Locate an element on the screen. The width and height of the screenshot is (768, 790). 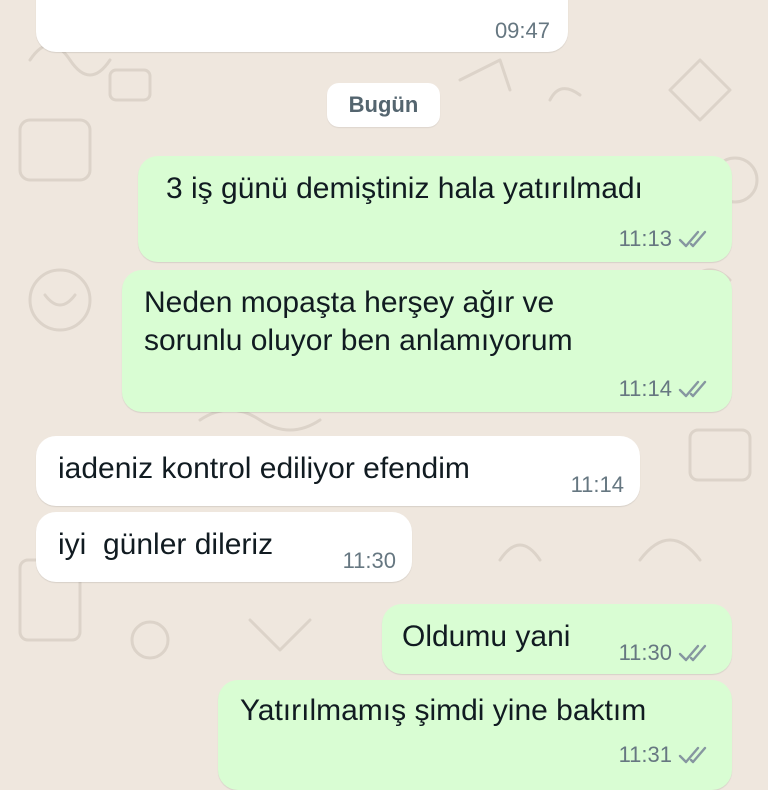
message-meta: 11:31 is located at coordinates (665, 755).